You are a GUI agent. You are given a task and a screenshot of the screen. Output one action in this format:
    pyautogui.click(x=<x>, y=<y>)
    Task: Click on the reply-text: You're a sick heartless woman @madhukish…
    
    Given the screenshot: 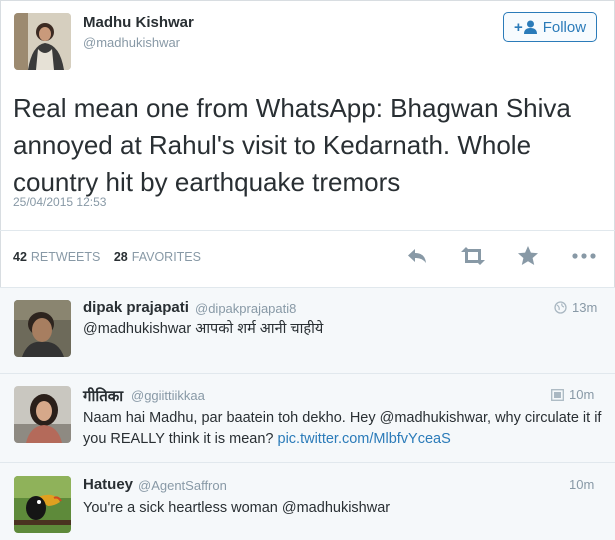 What is the action you would take?
    pyautogui.click(x=237, y=508)
    